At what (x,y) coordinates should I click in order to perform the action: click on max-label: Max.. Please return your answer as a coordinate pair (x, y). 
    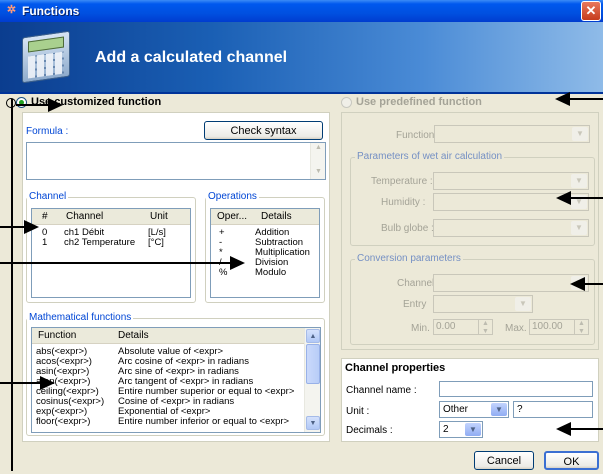
    Looking at the image, I should click on (516, 328).